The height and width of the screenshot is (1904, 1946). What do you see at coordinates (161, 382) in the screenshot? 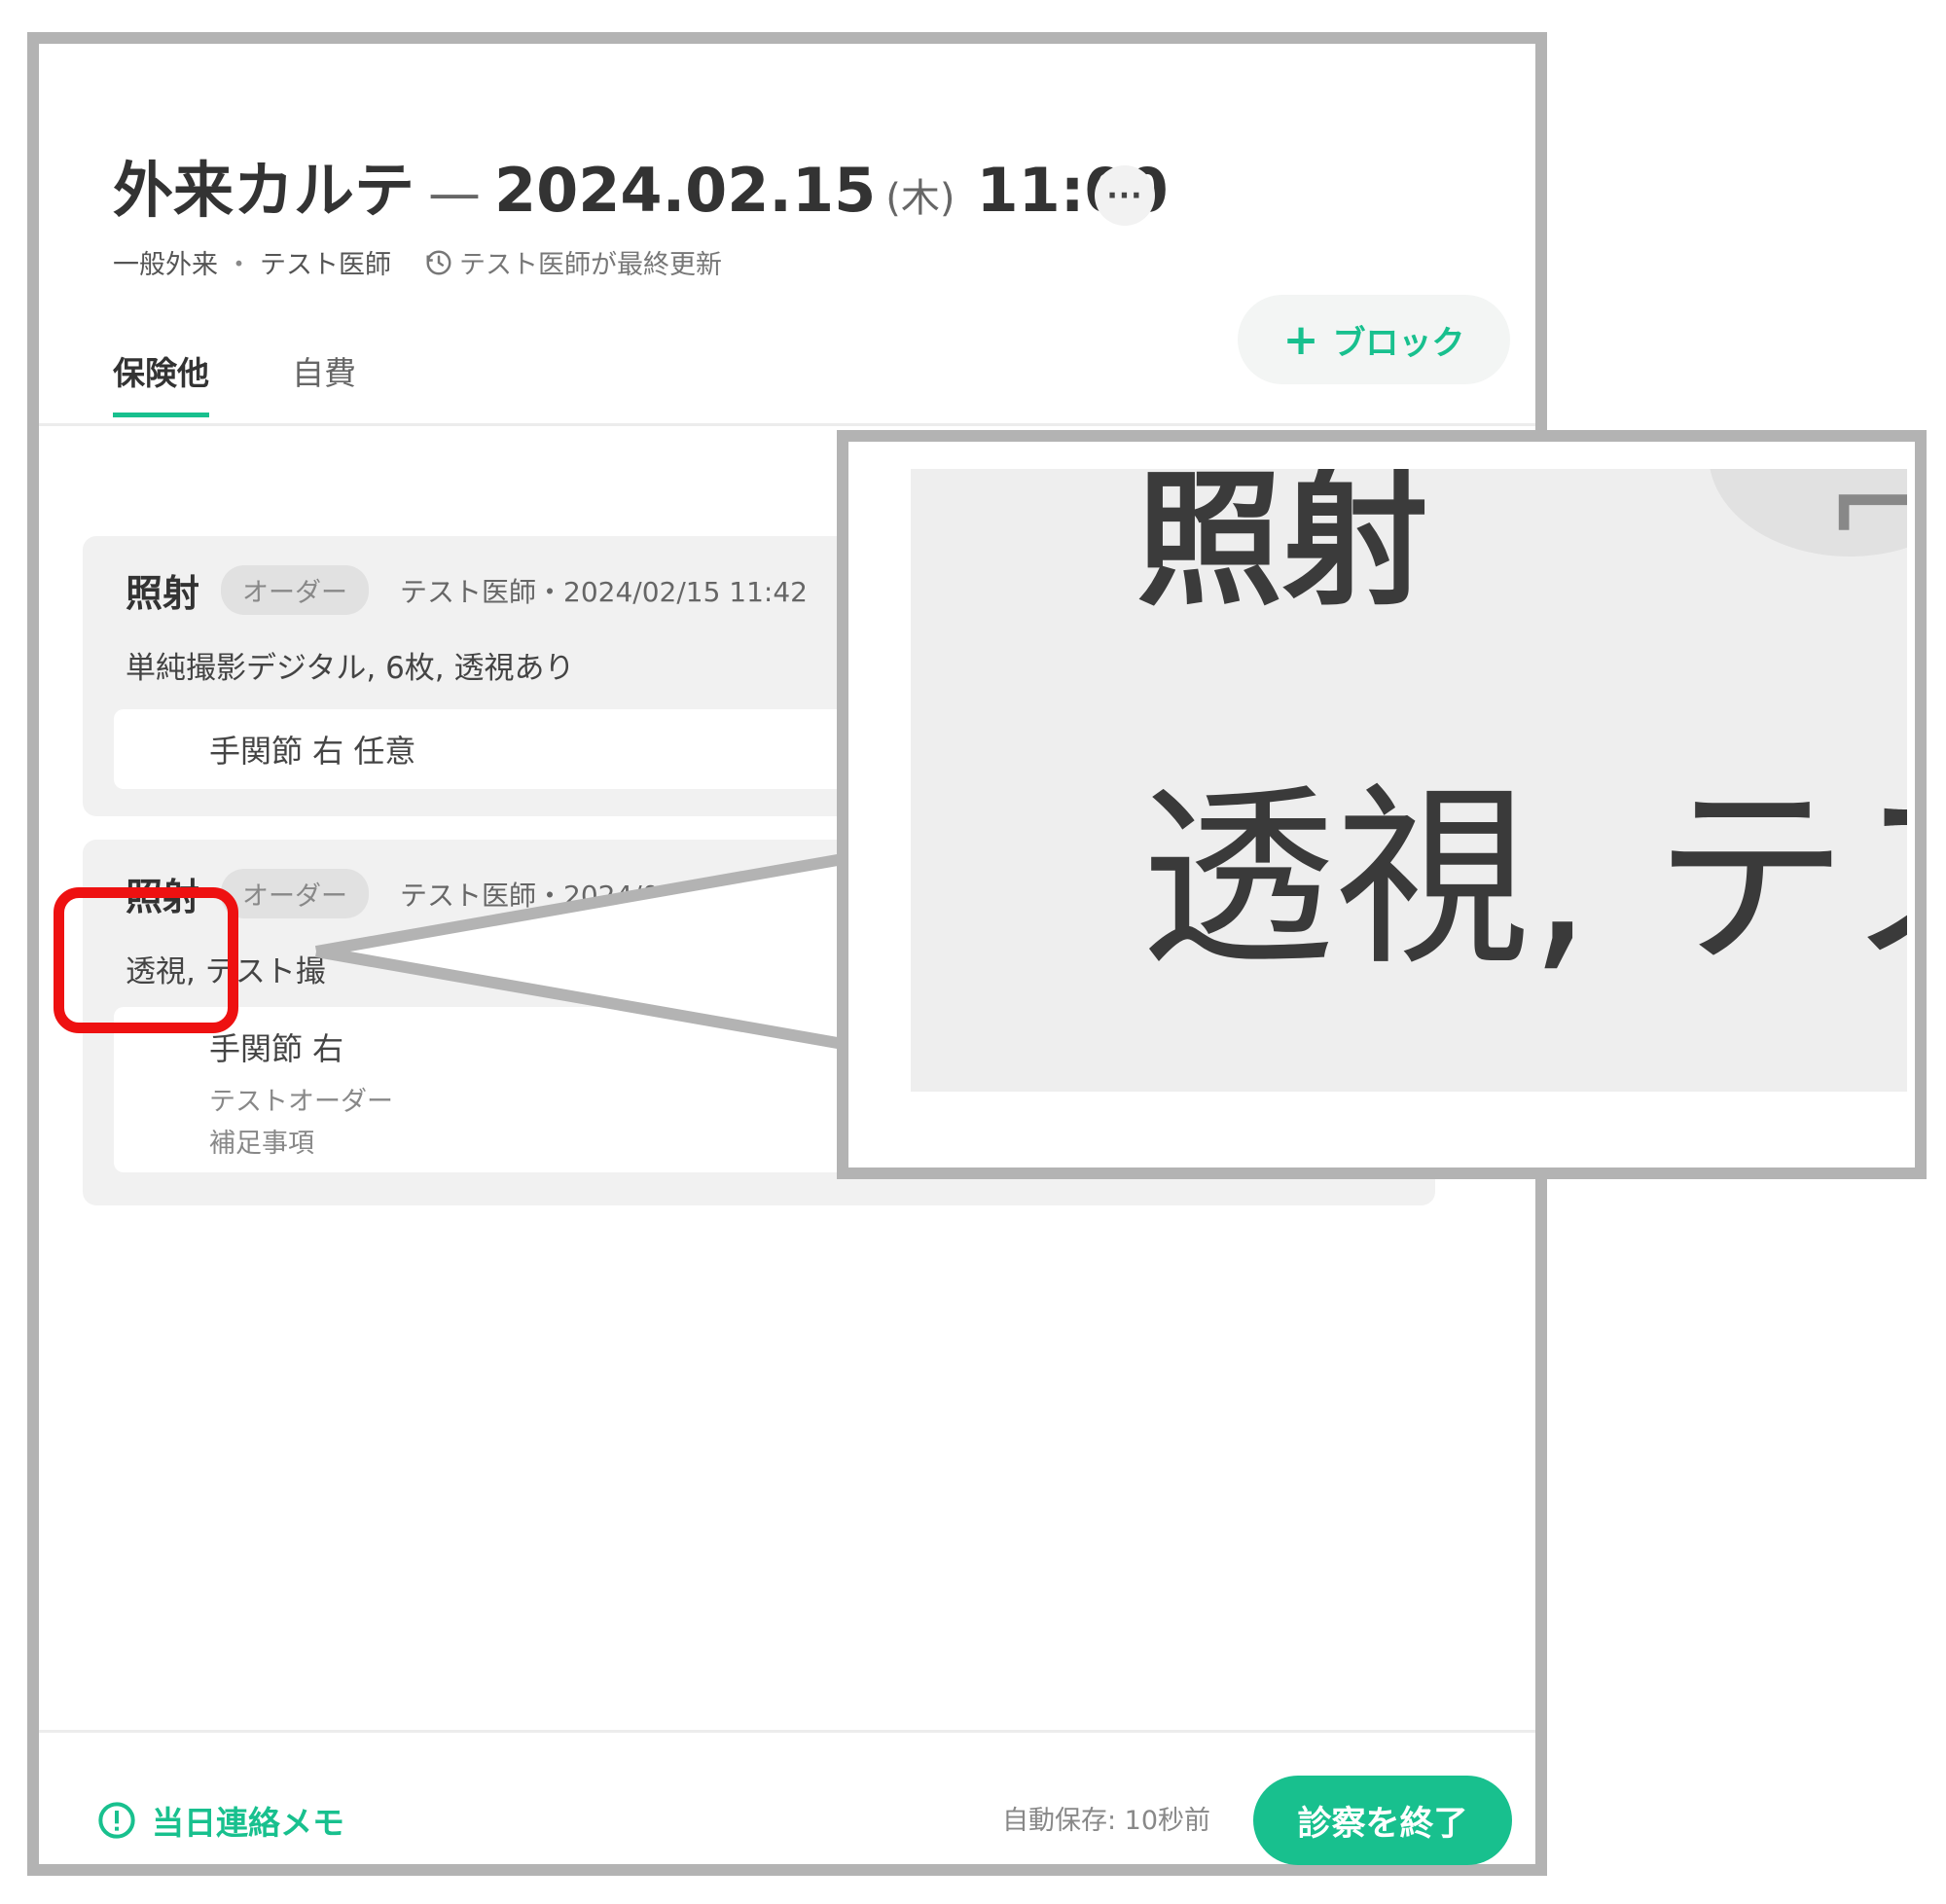
I see `tab-insurance: 保険他` at bounding box center [161, 382].